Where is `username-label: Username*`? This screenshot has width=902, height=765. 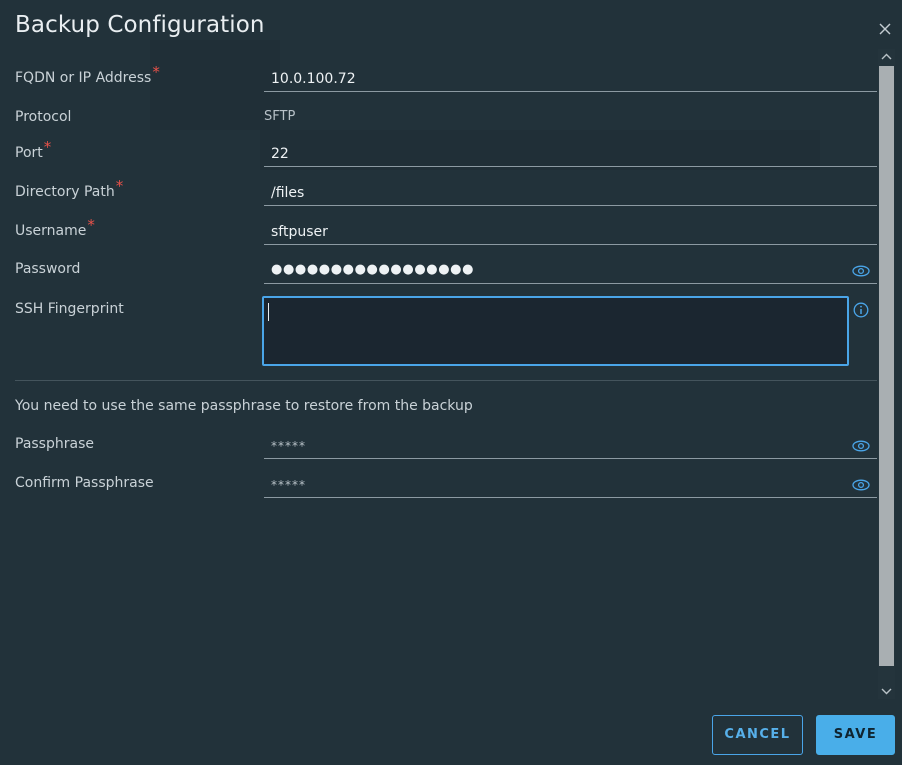
username-label: Username* is located at coordinates (55, 227).